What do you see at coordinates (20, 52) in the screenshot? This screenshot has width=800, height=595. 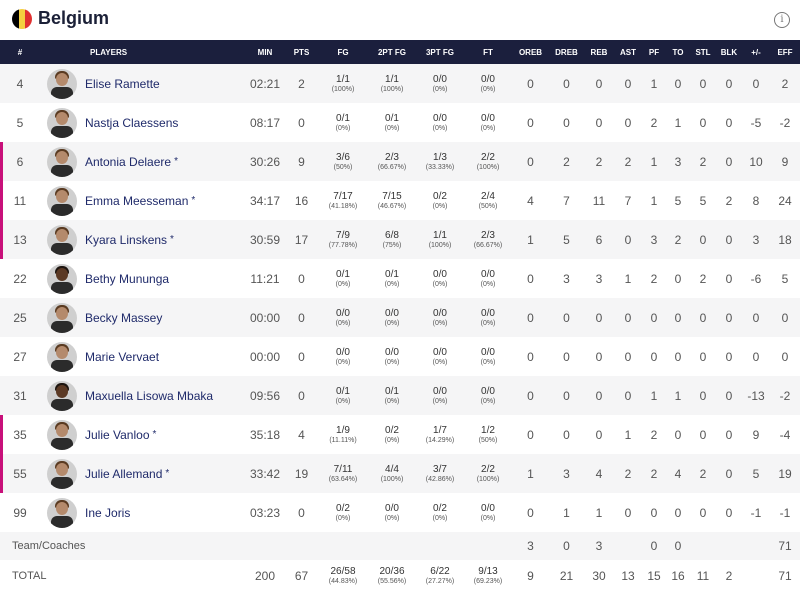 I see `column-header-number: #` at bounding box center [20, 52].